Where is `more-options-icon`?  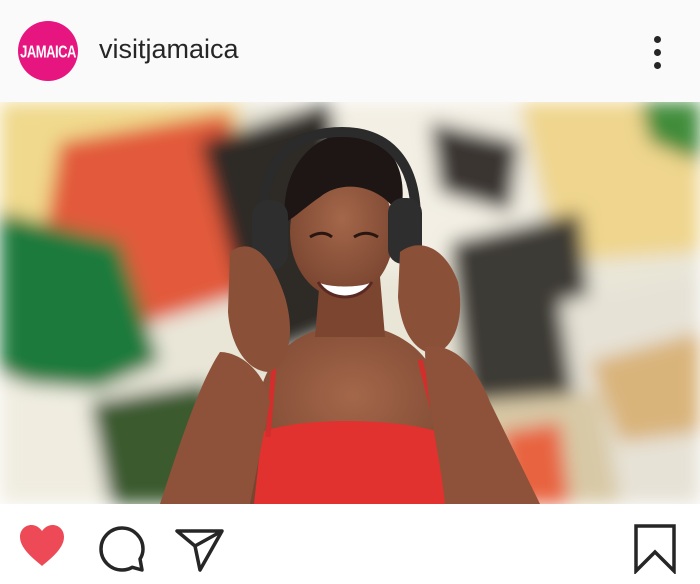
more-options-icon is located at coordinates (658, 52).